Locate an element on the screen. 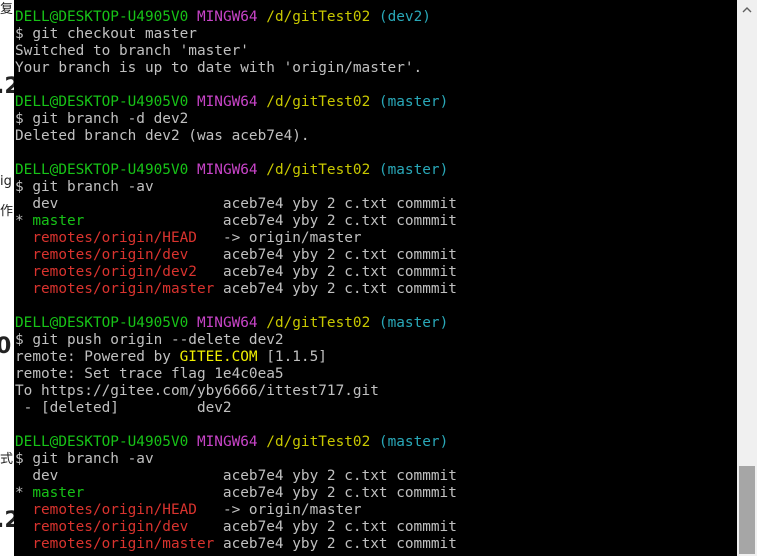 The width and height of the screenshot is (757, 556). terminal-line: remote: Set trace flag 1e4c0ea5 is located at coordinates (376, 374).